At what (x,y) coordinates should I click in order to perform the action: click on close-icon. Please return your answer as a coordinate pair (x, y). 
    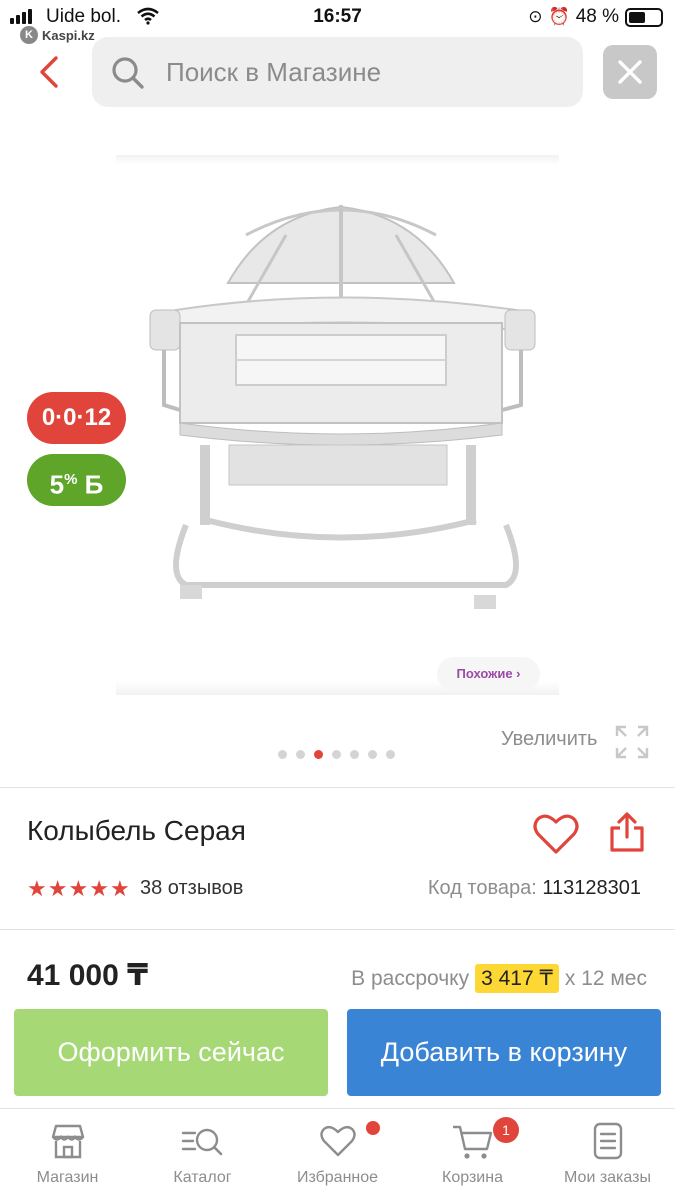
    Looking at the image, I should click on (630, 72).